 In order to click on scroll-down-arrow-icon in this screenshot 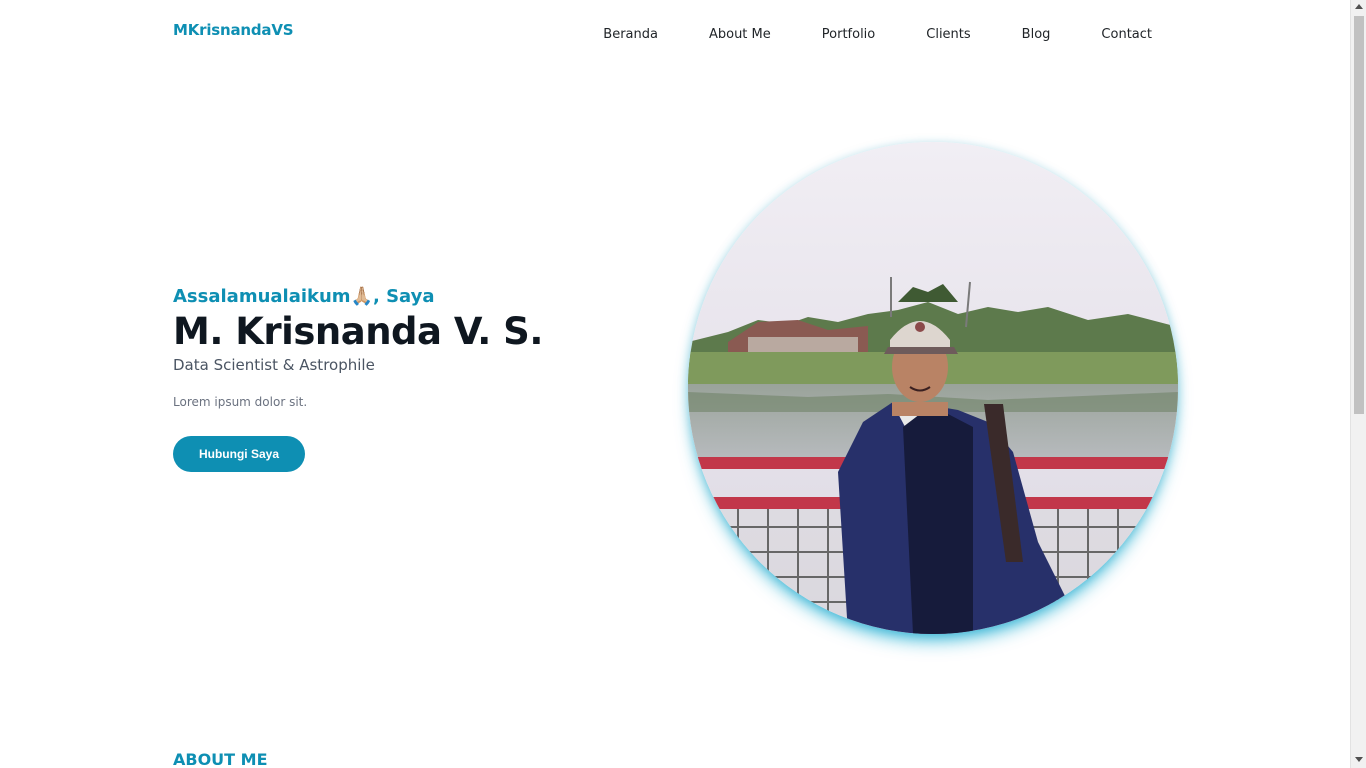, I will do `click(1359, 759)`.